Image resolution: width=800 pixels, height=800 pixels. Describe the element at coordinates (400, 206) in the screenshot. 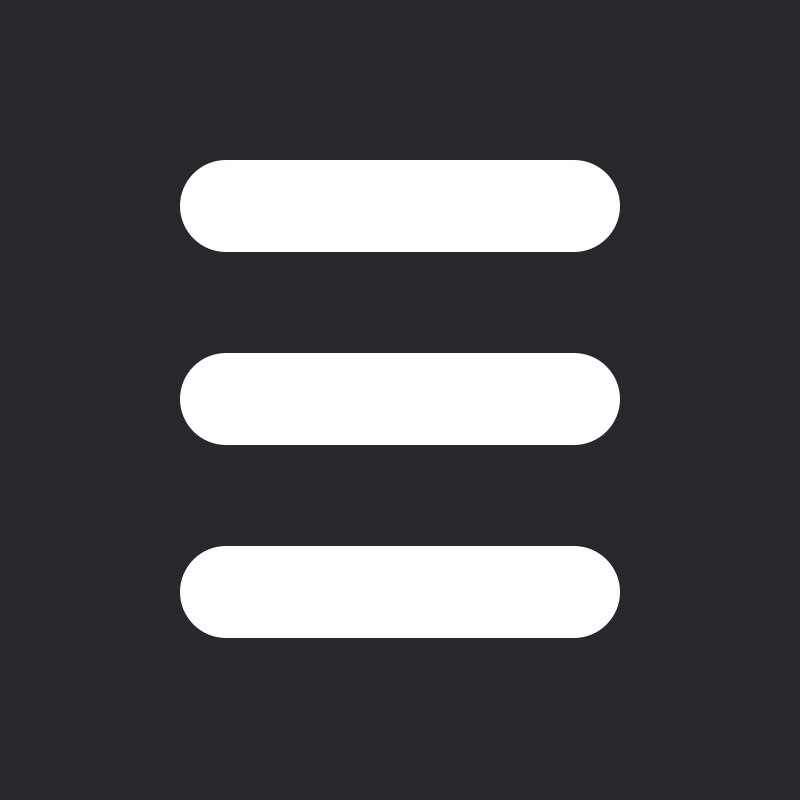

I see `menu-bar-top` at that location.